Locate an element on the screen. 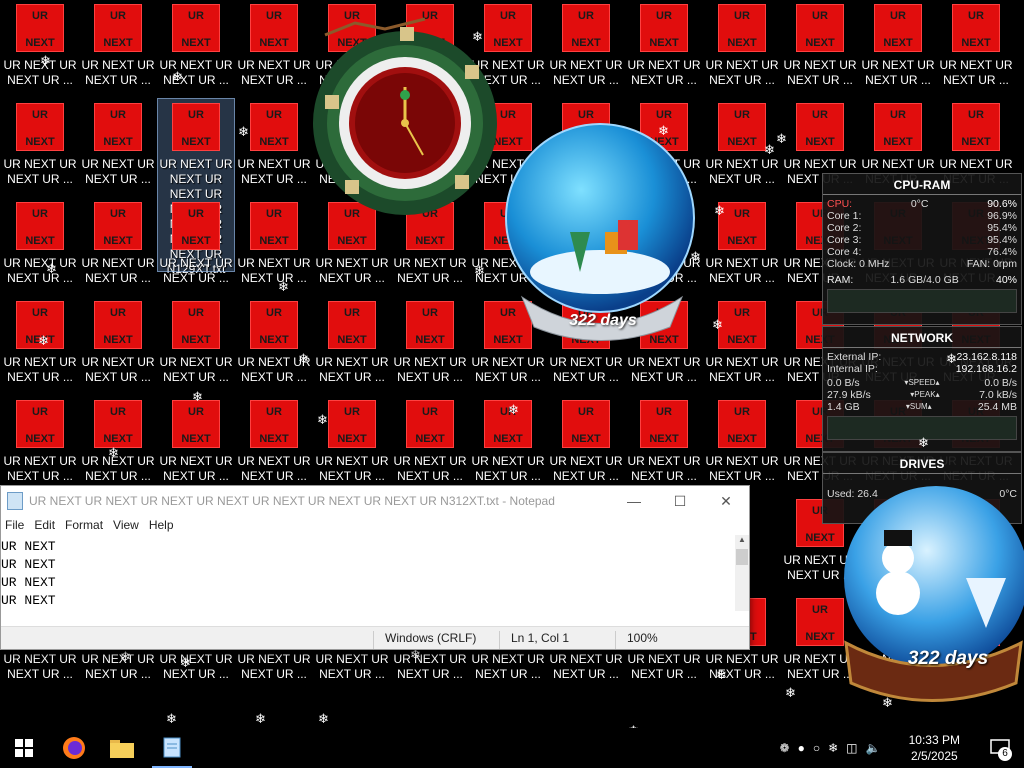 This screenshot has height=768, width=1024. core-value: 95.4% is located at coordinates (1002, 228).